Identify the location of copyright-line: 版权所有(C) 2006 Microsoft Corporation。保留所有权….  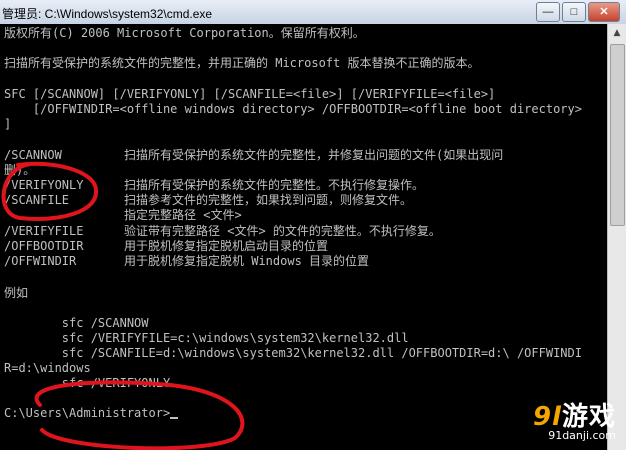
(184, 33).